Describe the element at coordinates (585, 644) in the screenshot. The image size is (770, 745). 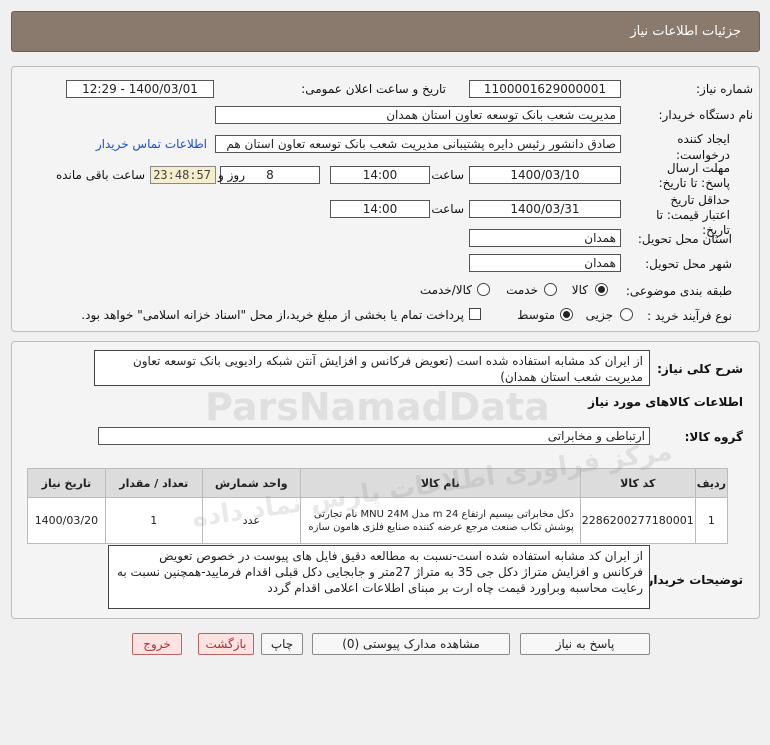
I see `reply-button: پاسخ به نیاز` at that location.